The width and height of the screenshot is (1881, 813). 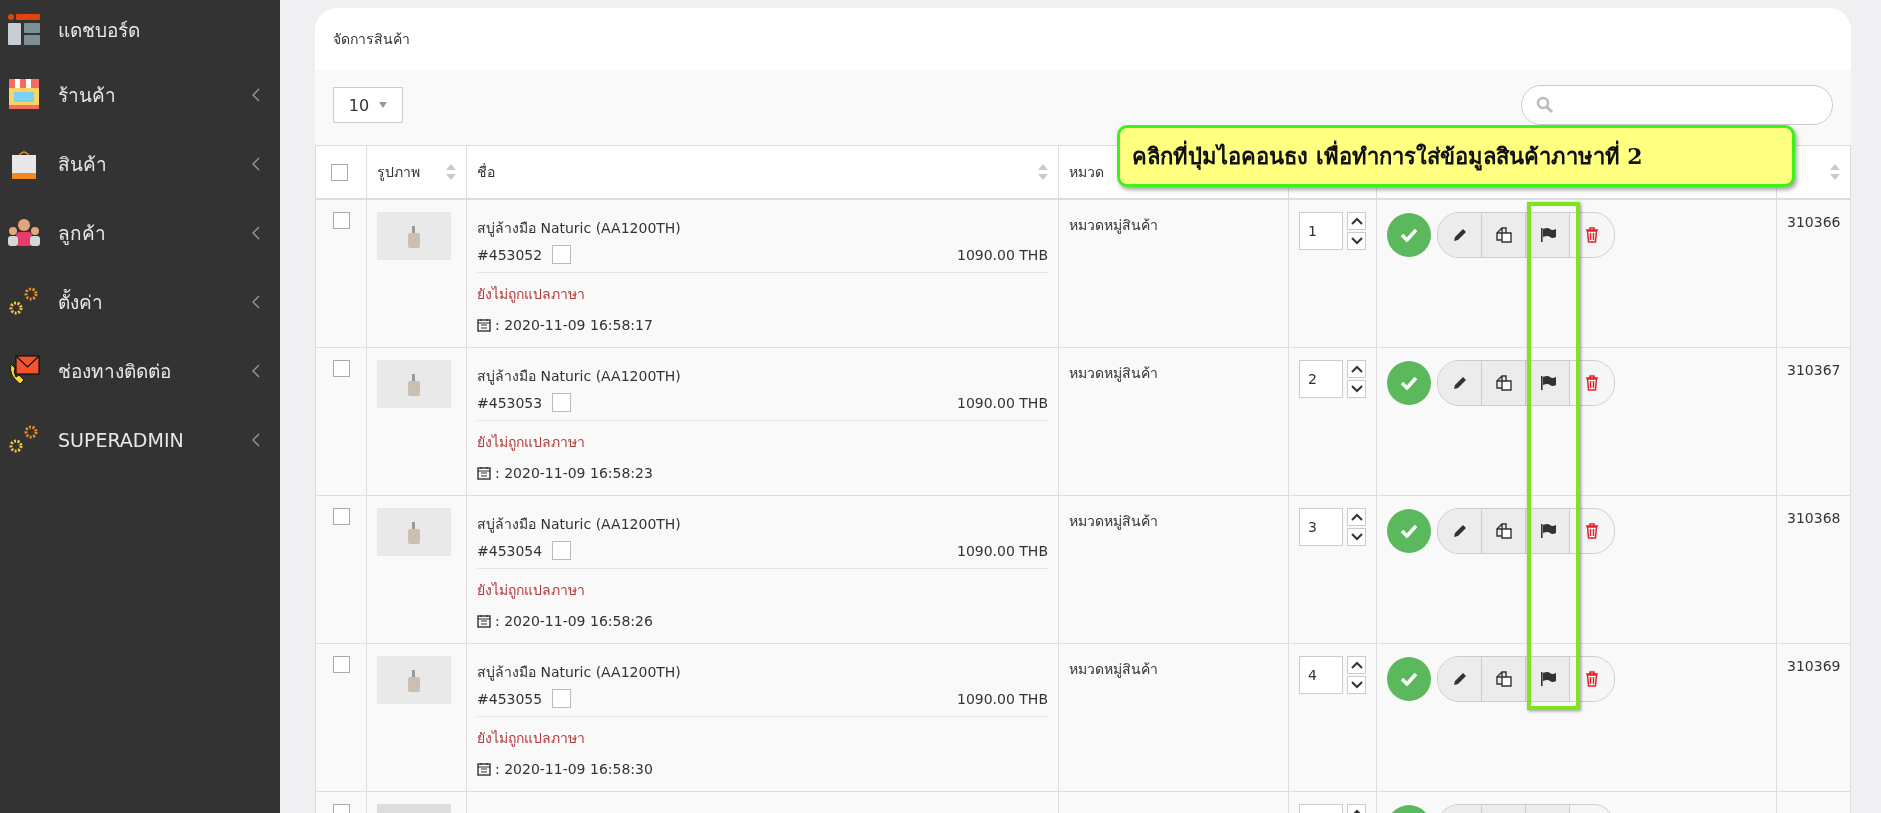 What do you see at coordinates (510, 698) in the screenshot?
I see `product-code: #453055` at bounding box center [510, 698].